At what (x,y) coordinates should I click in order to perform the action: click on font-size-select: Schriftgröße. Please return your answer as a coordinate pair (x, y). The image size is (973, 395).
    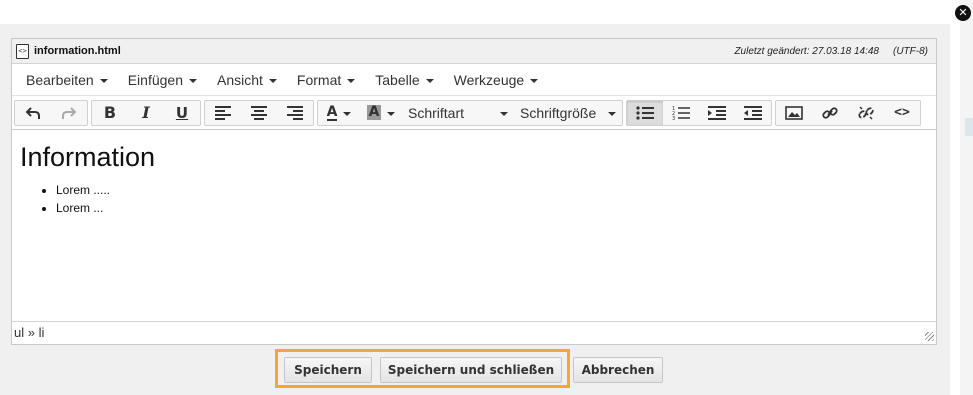
    Looking at the image, I should click on (568, 113).